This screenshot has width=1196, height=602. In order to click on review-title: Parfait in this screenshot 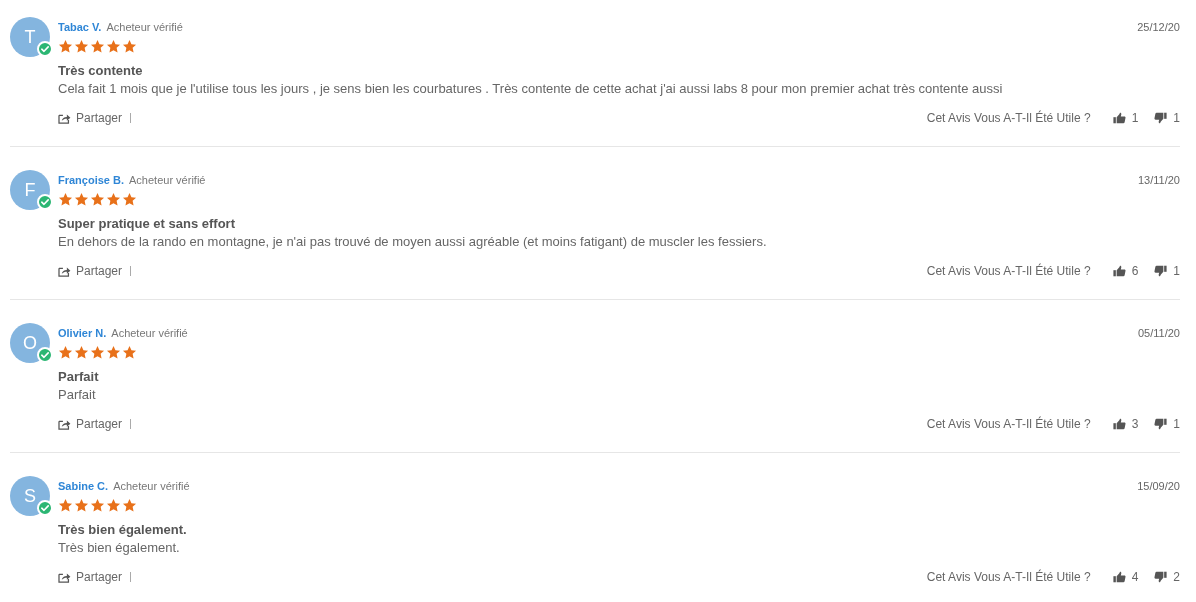, I will do `click(79, 377)`.